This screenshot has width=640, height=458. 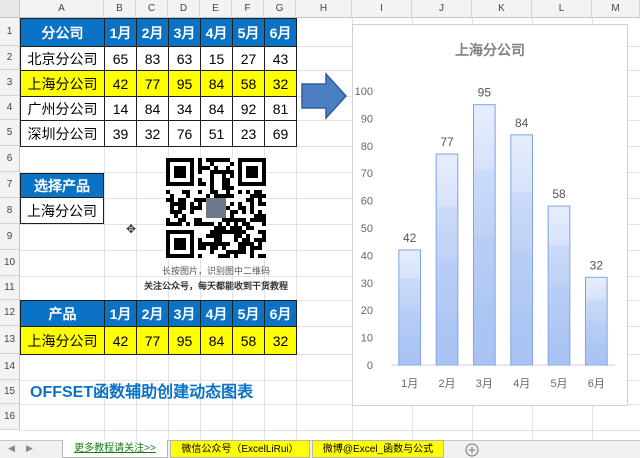 What do you see at coordinates (152, 58) in the screenshot?
I see `table1-value-cell: 83` at bounding box center [152, 58].